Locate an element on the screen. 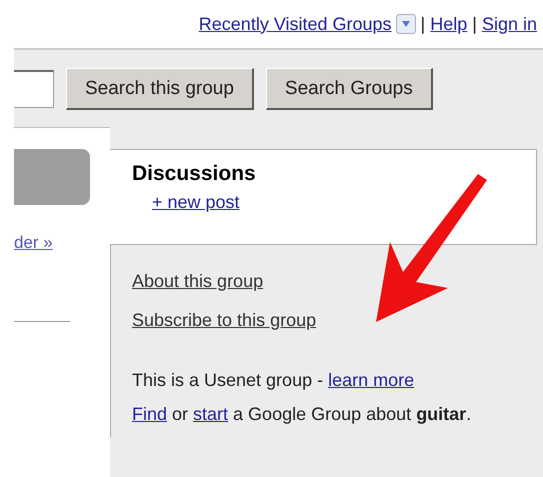 The height and width of the screenshot is (477, 543). info-link: start is located at coordinates (210, 414).